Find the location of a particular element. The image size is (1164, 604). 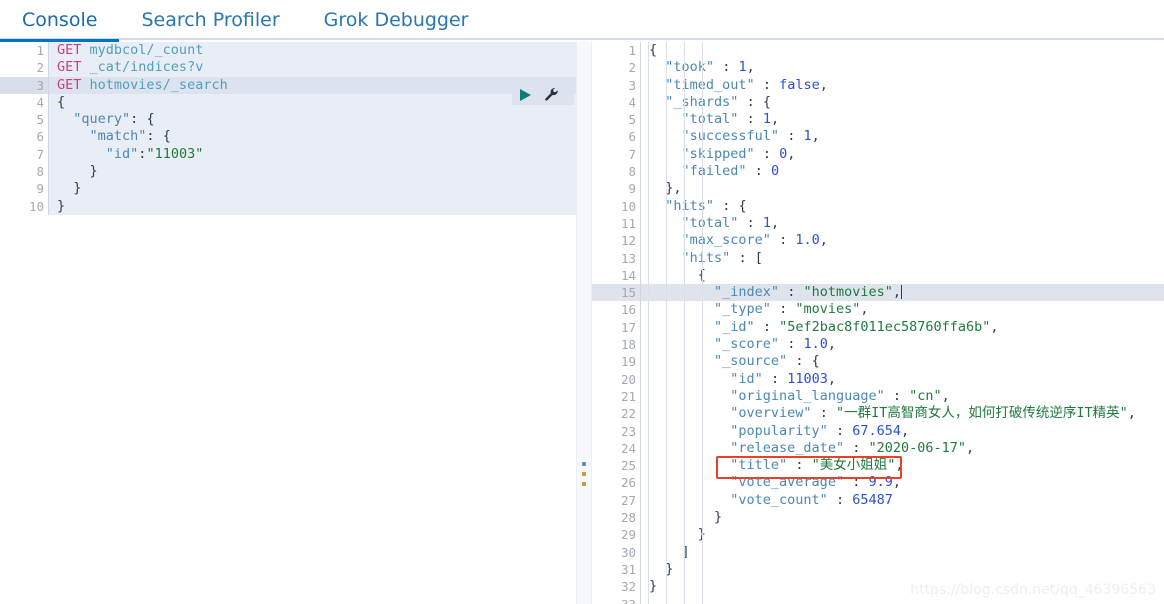

code-line: 3 GET hotmovies/_search is located at coordinates (288, 85).